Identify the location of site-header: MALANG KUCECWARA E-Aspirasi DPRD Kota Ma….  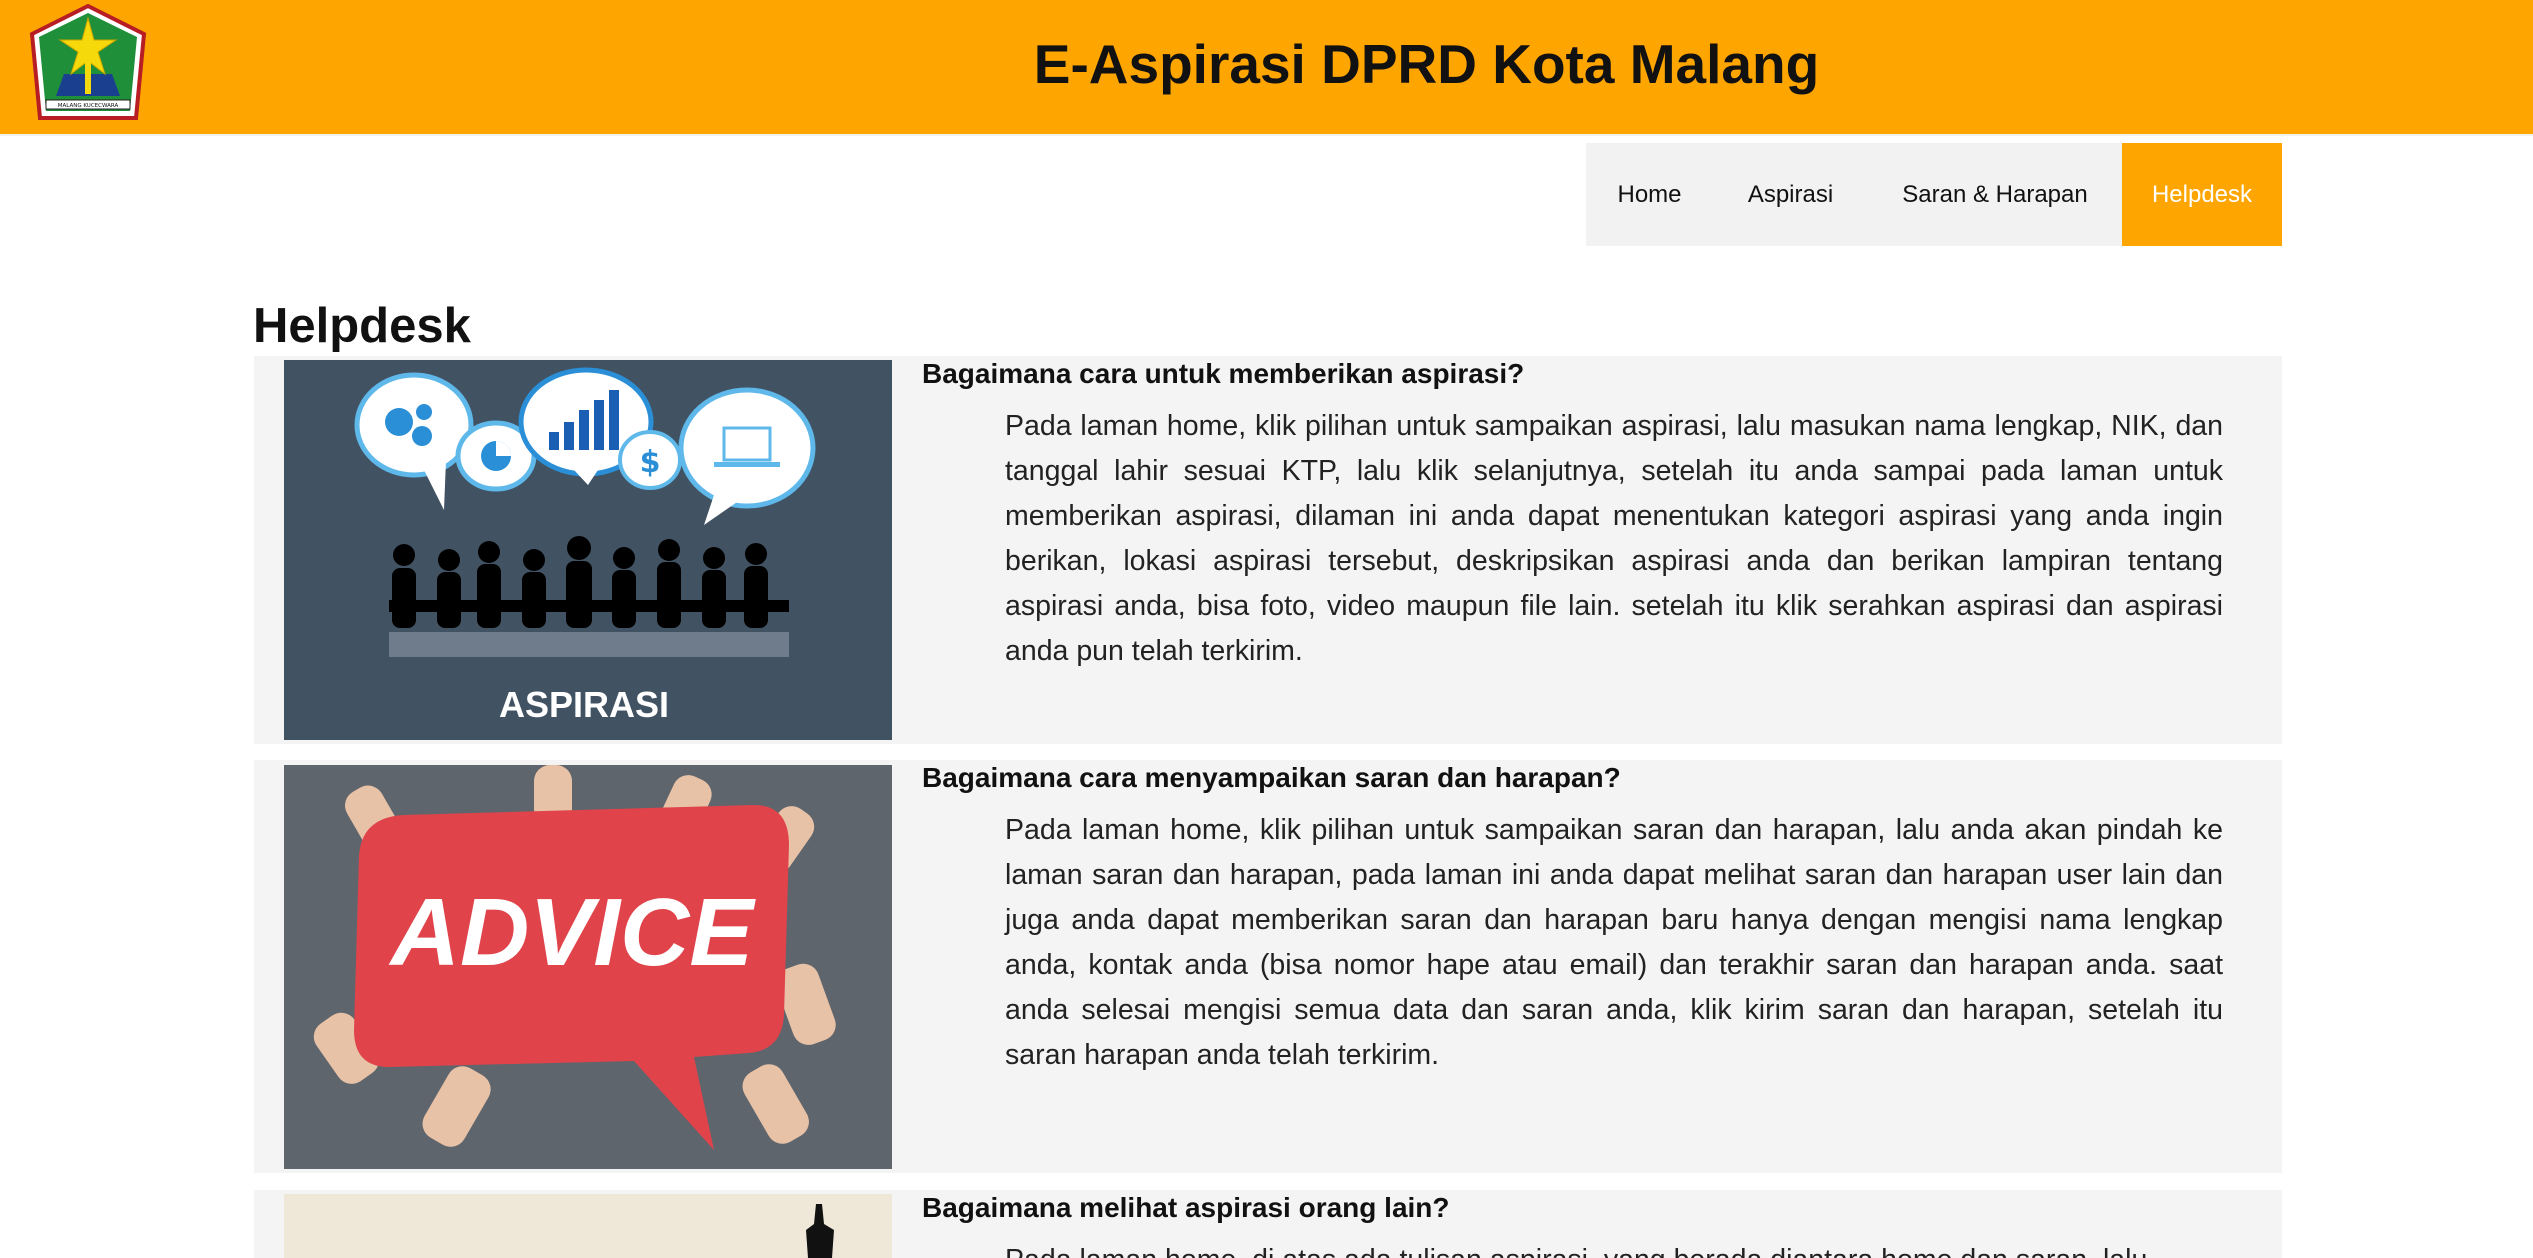
(1266, 68).